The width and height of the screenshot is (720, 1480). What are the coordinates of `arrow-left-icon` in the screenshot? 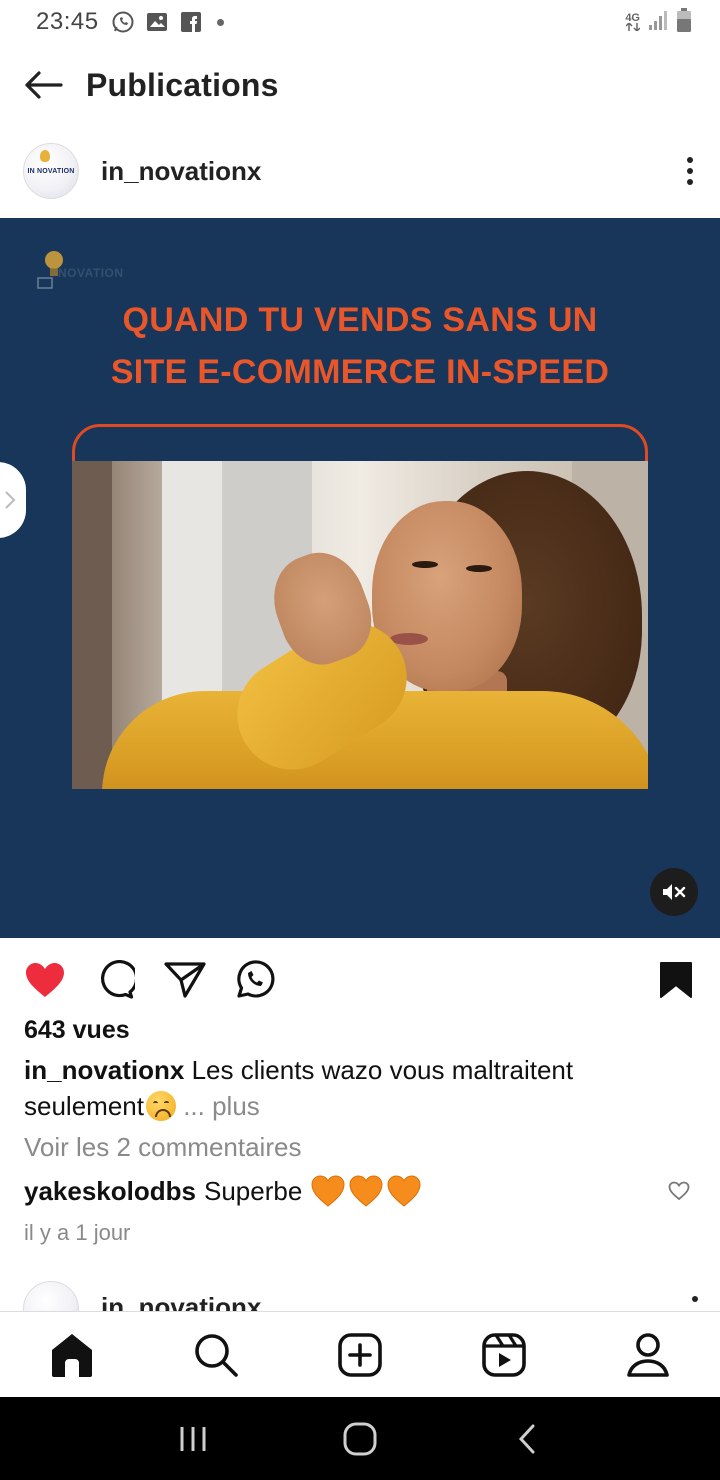 It's located at (44, 85).